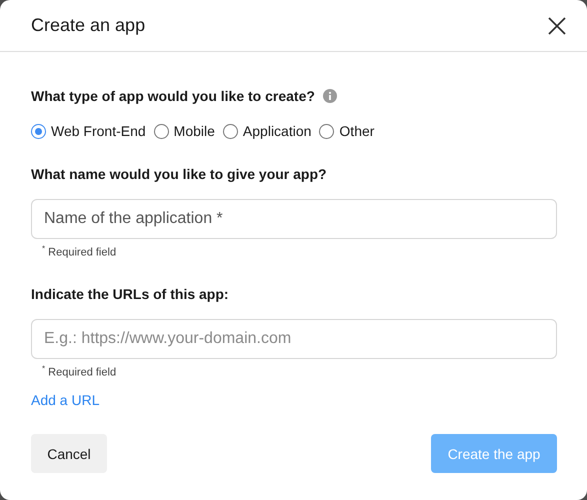 The width and height of the screenshot is (587, 500). I want to click on question-label: What name would you like to give your app?, so click(179, 174).